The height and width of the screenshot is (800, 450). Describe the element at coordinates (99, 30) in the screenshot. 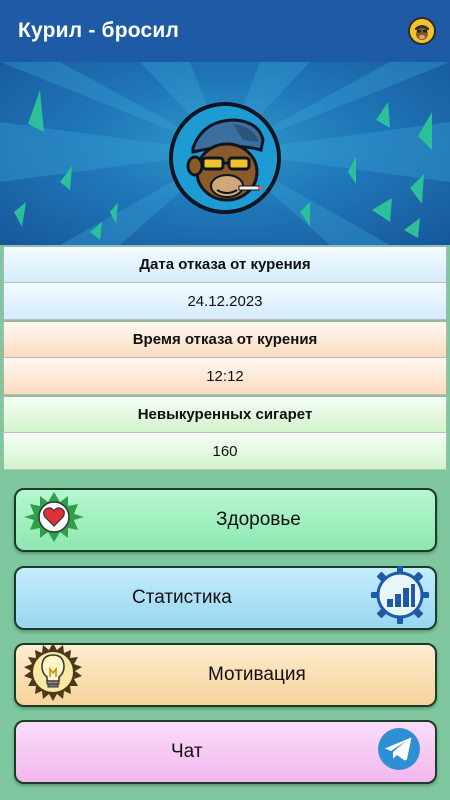

I see `app-title: Курил - бросил` at that location.